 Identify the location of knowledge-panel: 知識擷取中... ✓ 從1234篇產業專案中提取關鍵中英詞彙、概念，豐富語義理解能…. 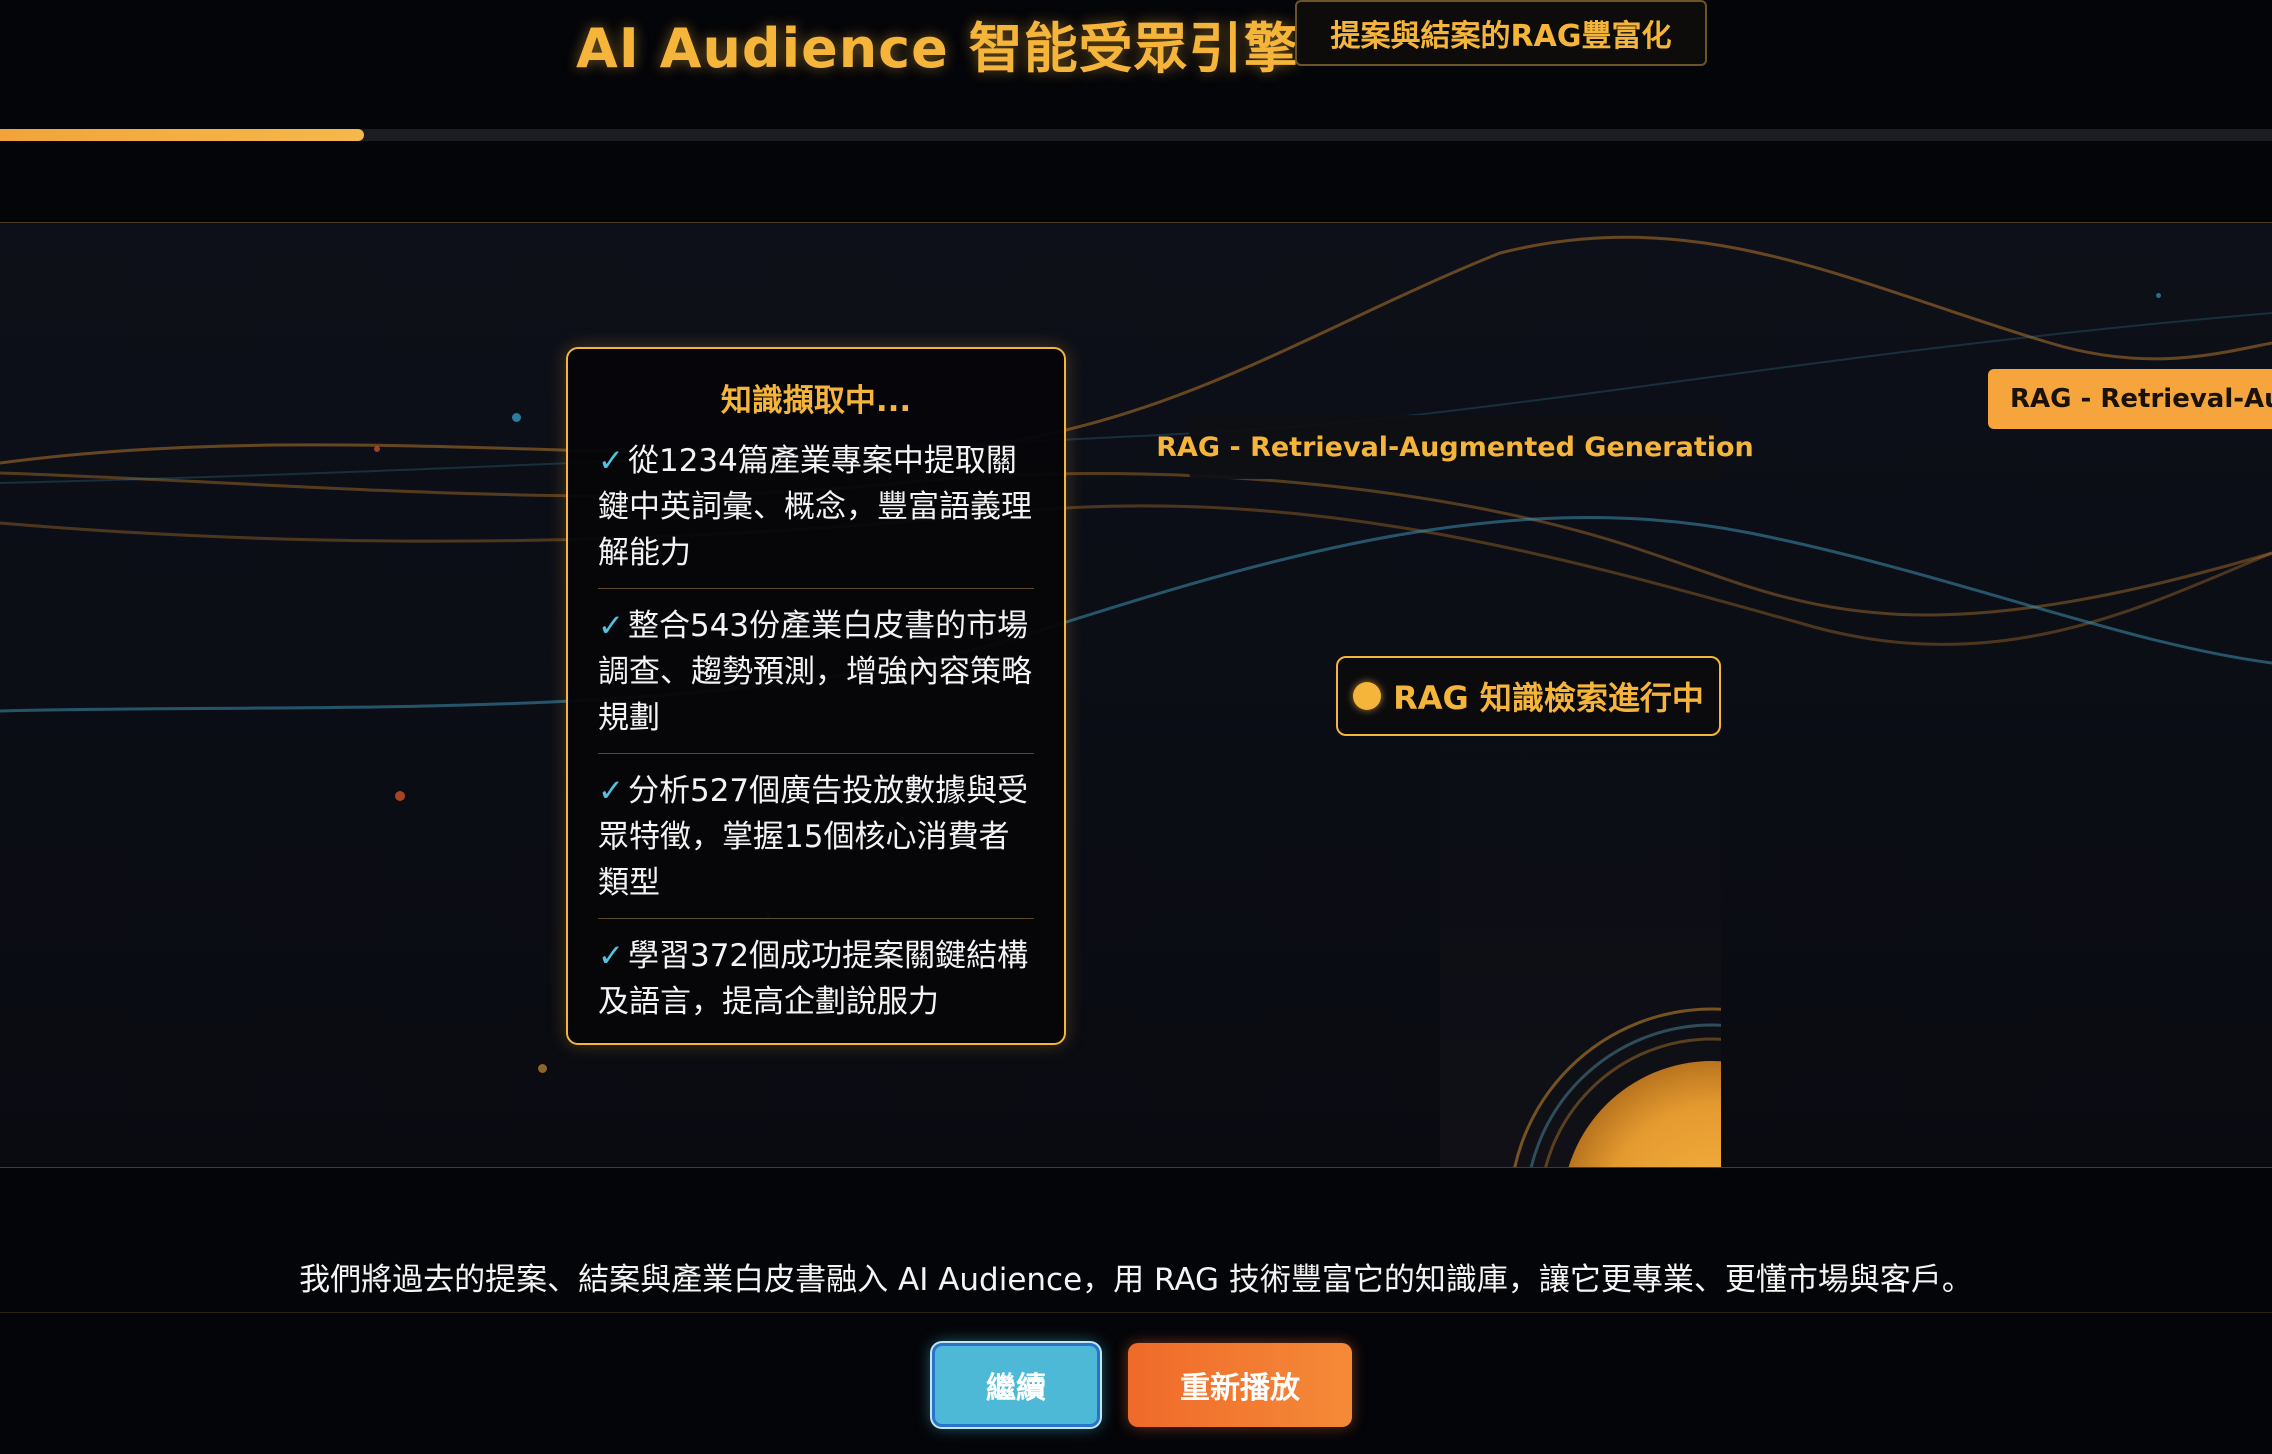
(816, 696).